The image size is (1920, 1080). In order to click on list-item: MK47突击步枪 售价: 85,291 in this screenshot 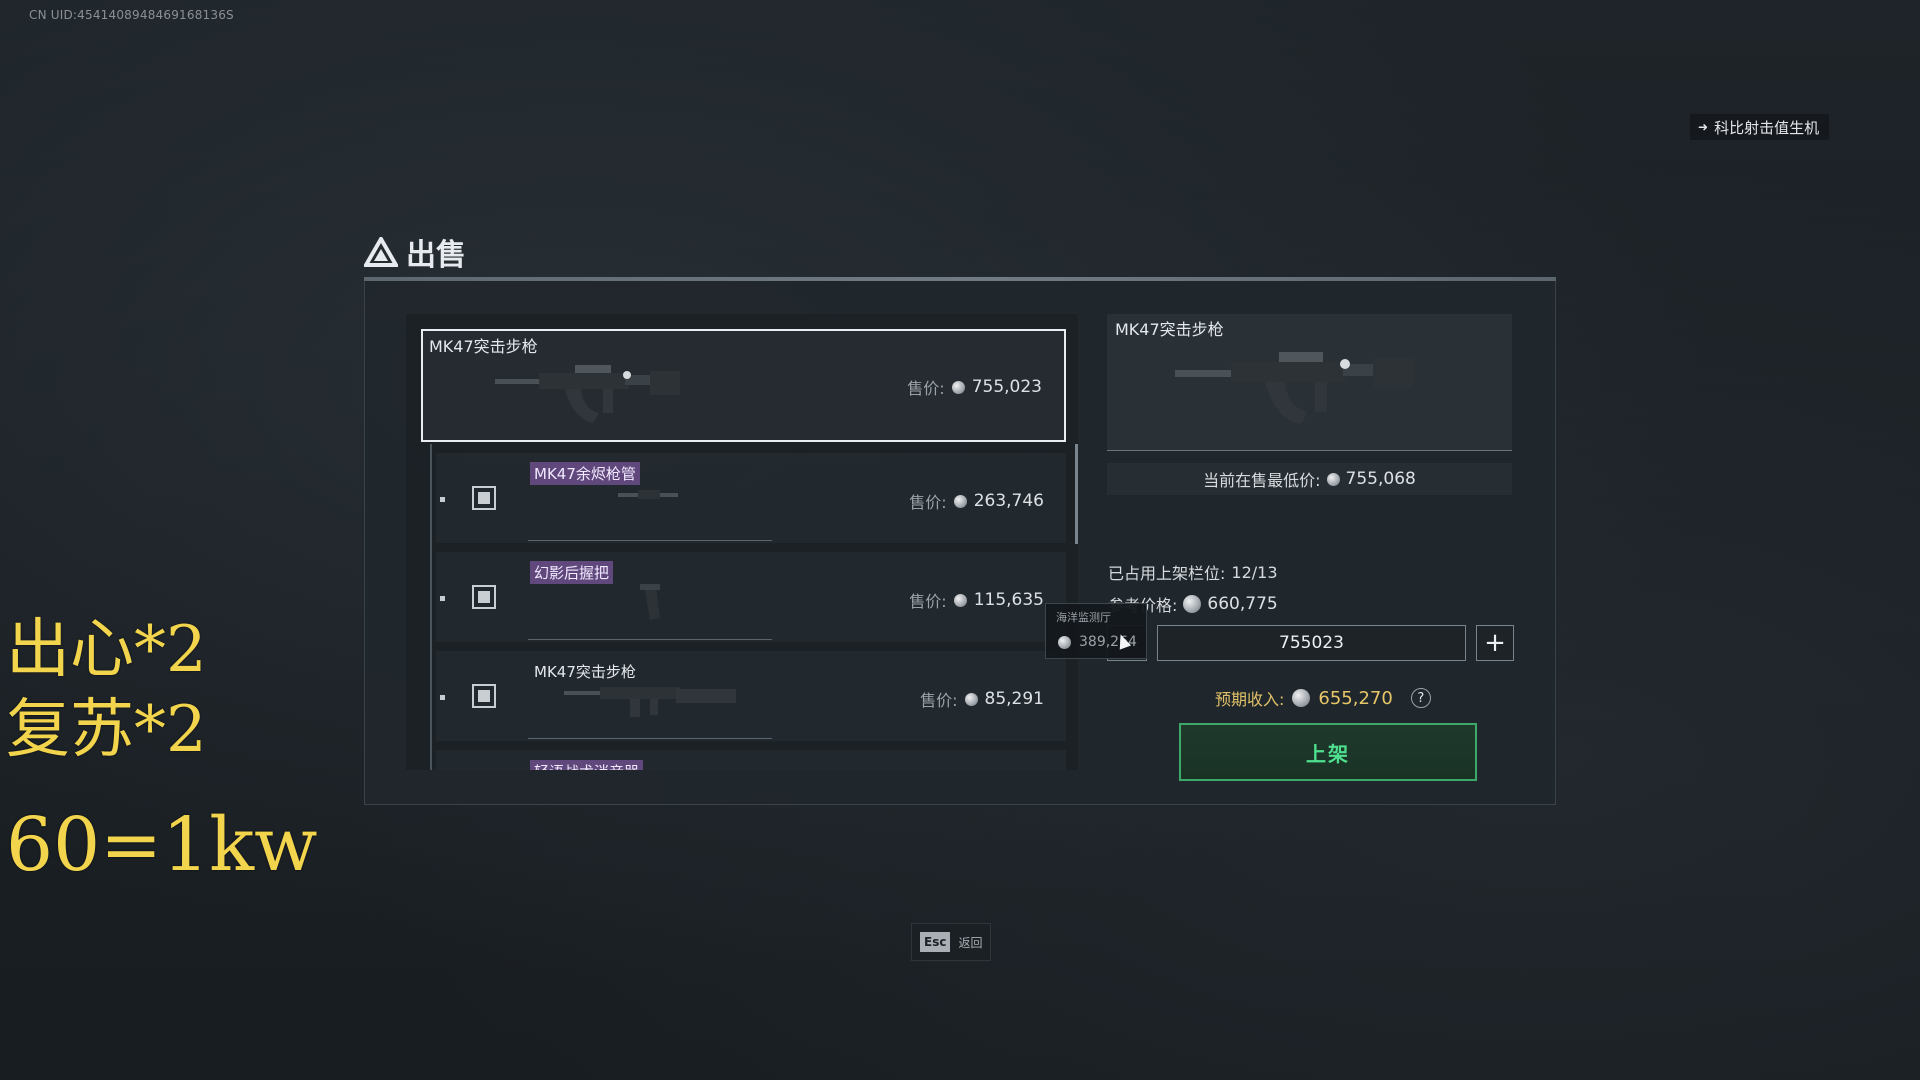, I will do `click(751, 696)`.